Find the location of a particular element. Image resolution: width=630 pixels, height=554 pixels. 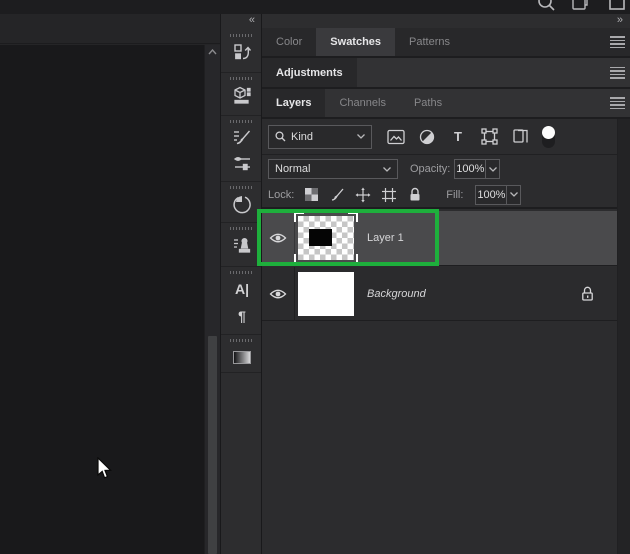

blend-mode-value: Normal is located at coordinates (293, 169).